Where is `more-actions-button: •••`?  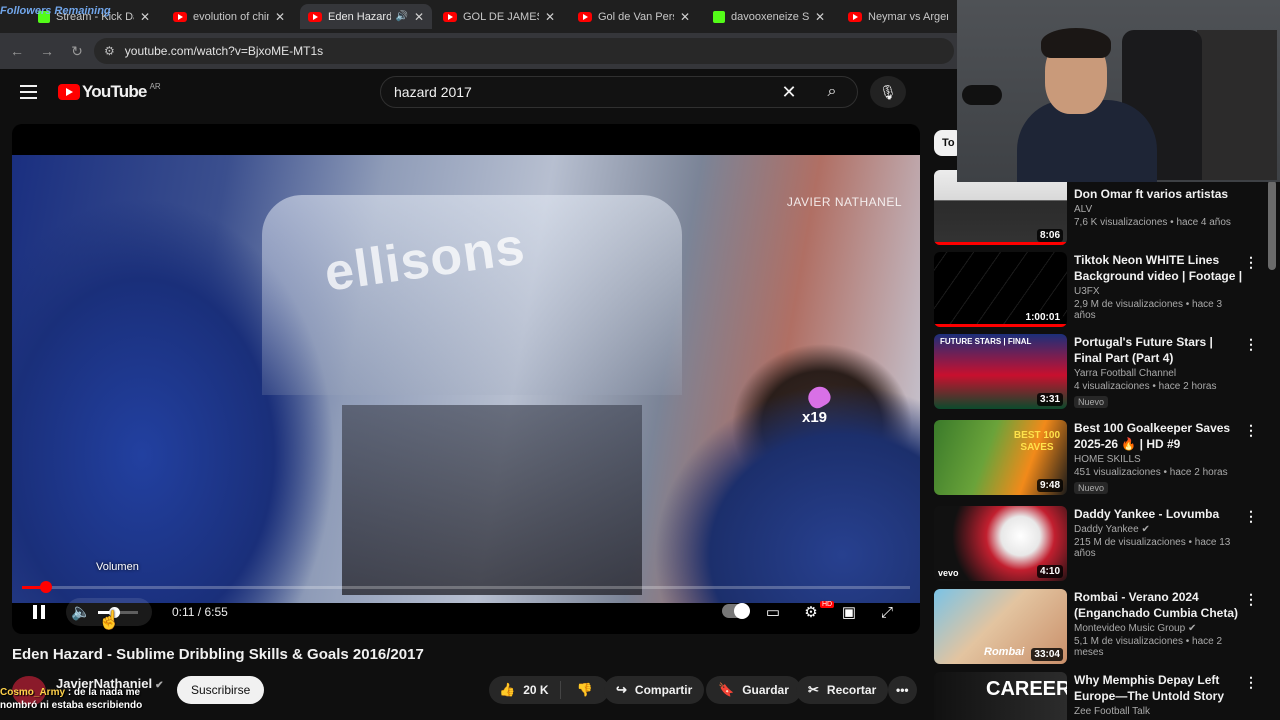 more-actions-button: ••• is located at coordinates (902, 690).